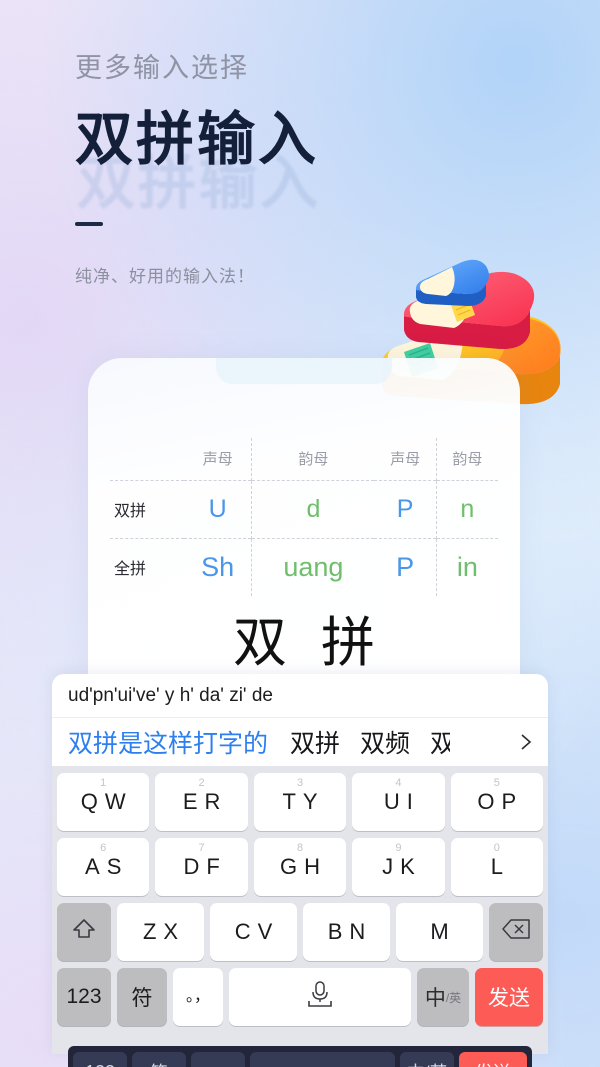  I want to click on candidate-item-2: 双拼, so click(315, 742).